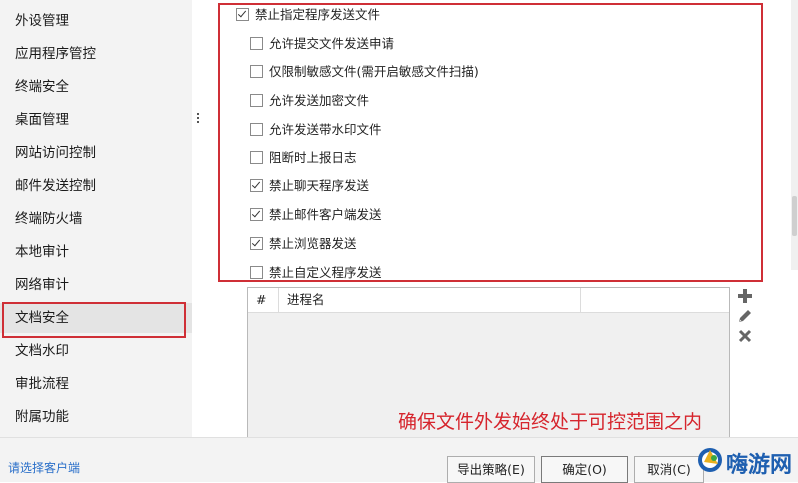 The height and width of the screenshot is (483, 798). What do you see at coordinates (55, 186) in the screenshot?
I see `sidebar-item-label: 邮件发送控制` at bounding box center [55, 186].